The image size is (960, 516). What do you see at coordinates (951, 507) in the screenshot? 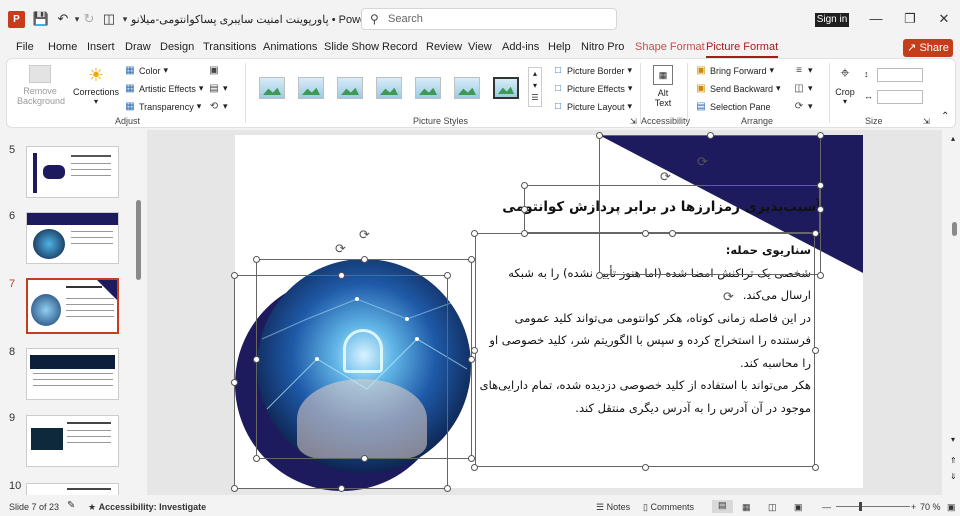
I see `fit-to-window-icon: ▣` at bounding box center [951, 507].